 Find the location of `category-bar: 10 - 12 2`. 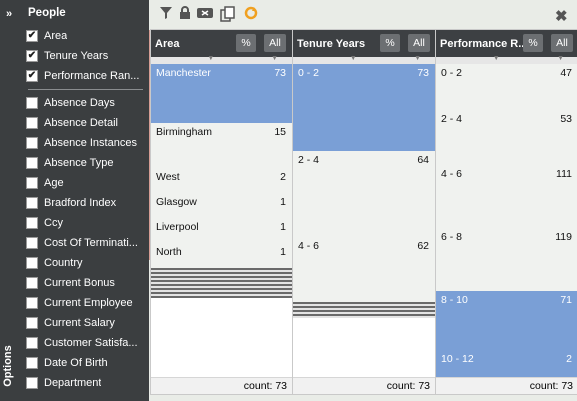

category-bar: 10 - 12 2 is located at coordinates (506, 364).